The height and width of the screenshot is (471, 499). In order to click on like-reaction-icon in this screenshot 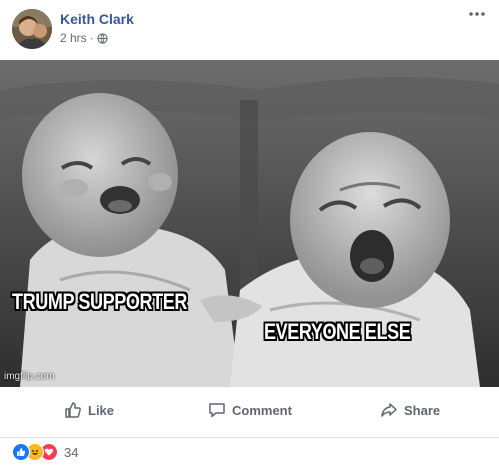, I will do `click(21, 452)`.